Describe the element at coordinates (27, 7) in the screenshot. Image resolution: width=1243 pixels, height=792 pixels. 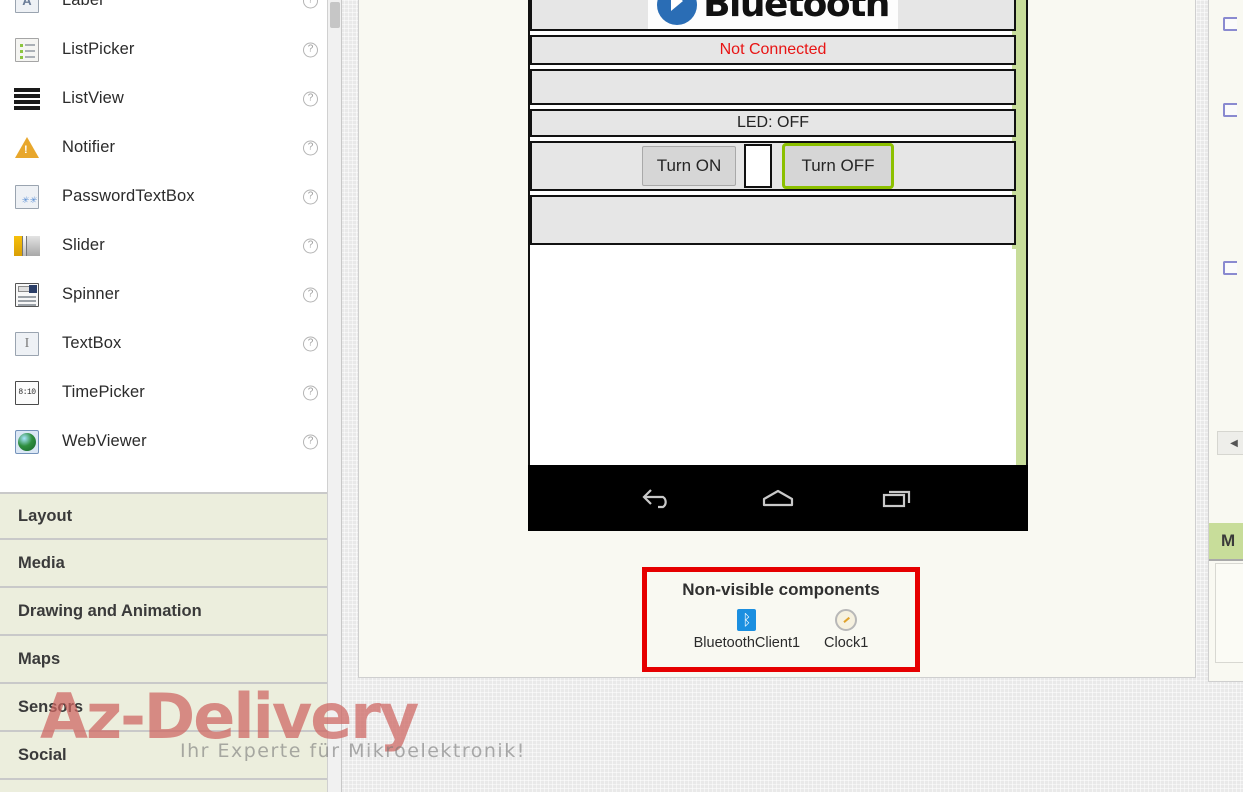
I see `label-icon: A` at that location.